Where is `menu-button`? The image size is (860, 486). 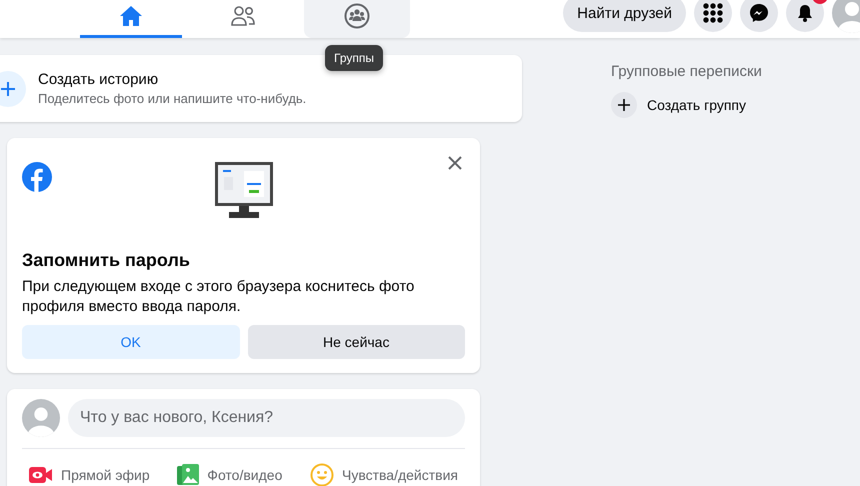
menu-button is located at coordinates (713, 16).